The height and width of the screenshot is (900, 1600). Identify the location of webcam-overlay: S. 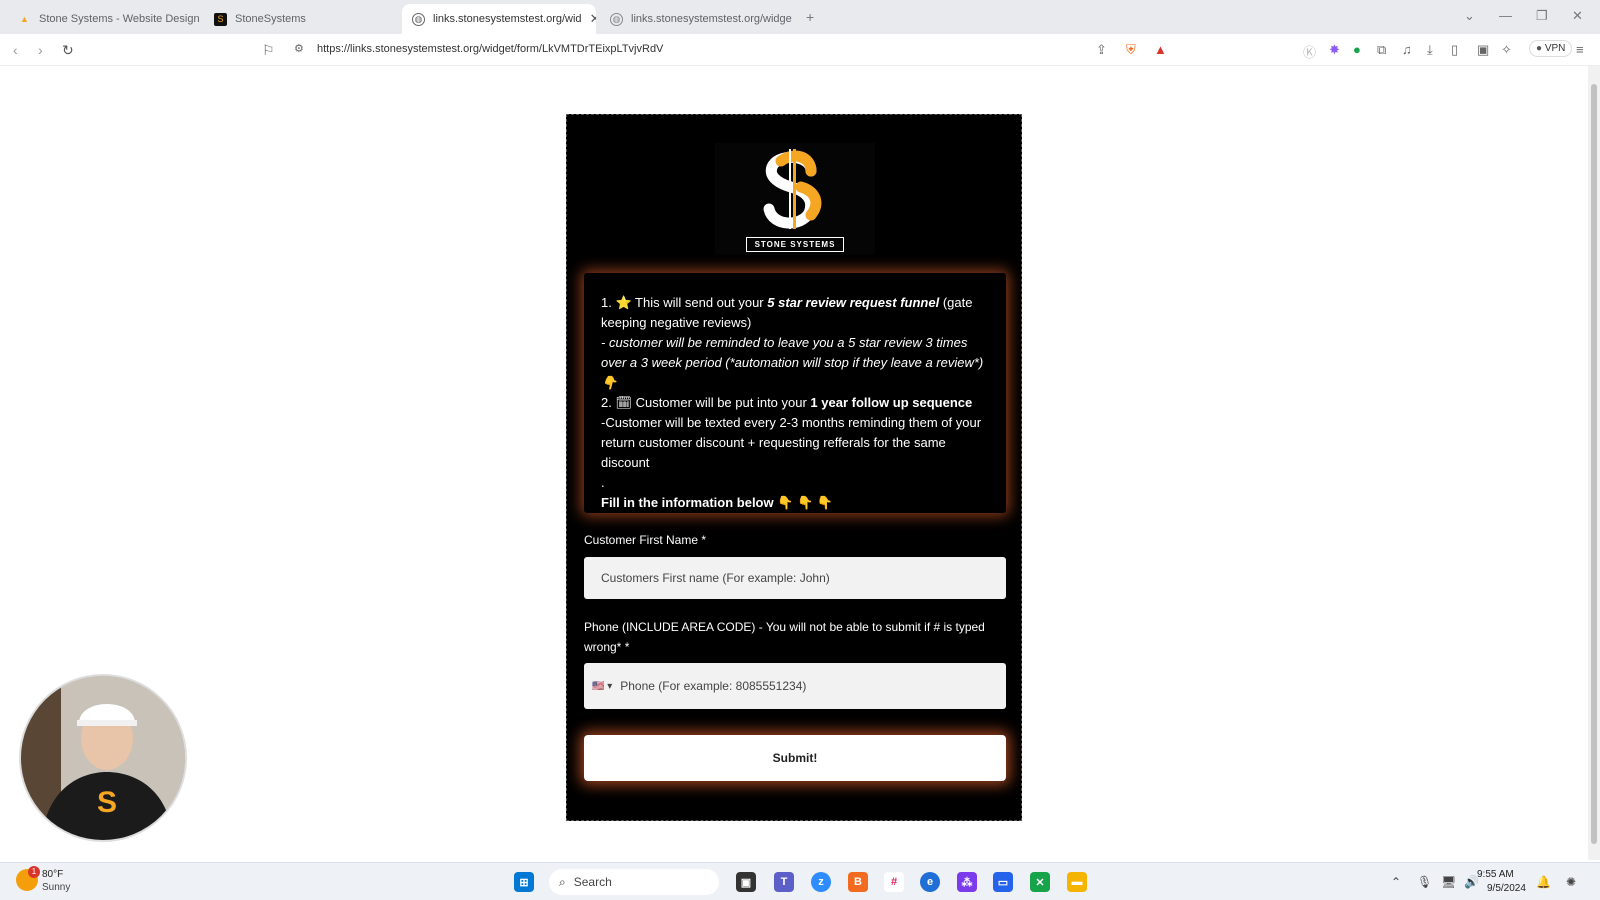
(103, 758).